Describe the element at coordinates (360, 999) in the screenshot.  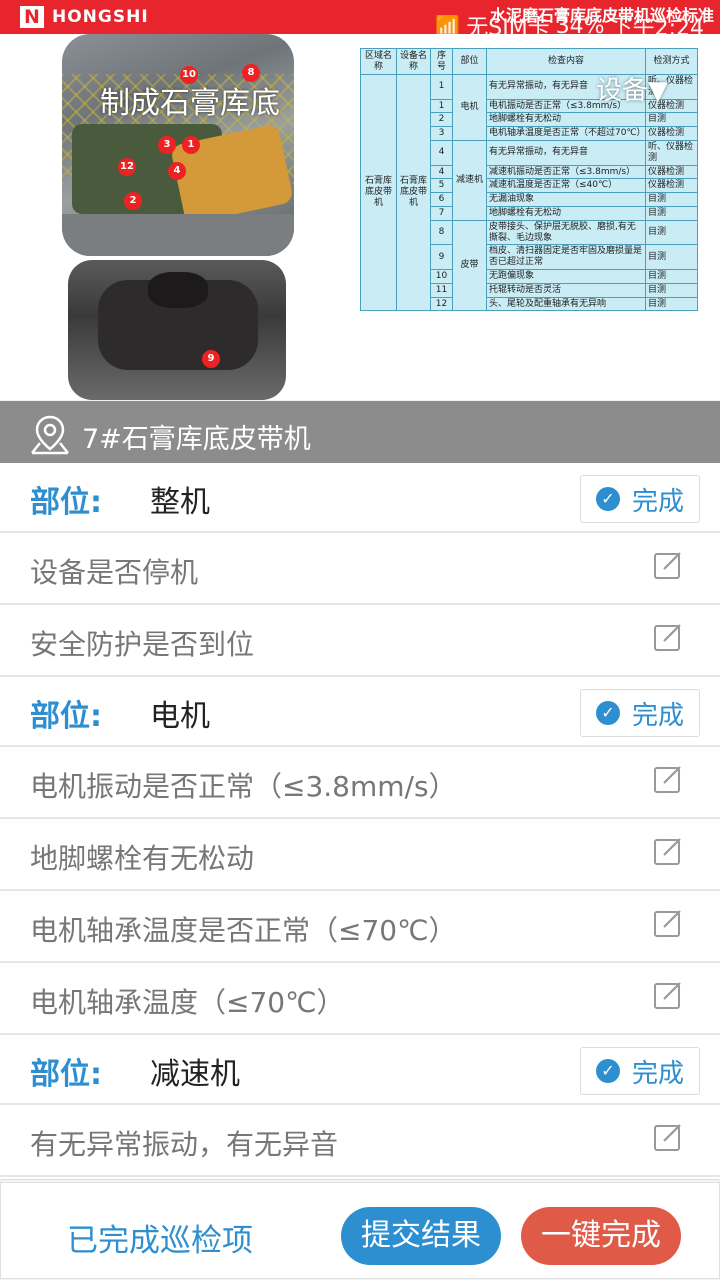
I see `inspection-item: 电机轴承温度（≤70℃）` at that location.